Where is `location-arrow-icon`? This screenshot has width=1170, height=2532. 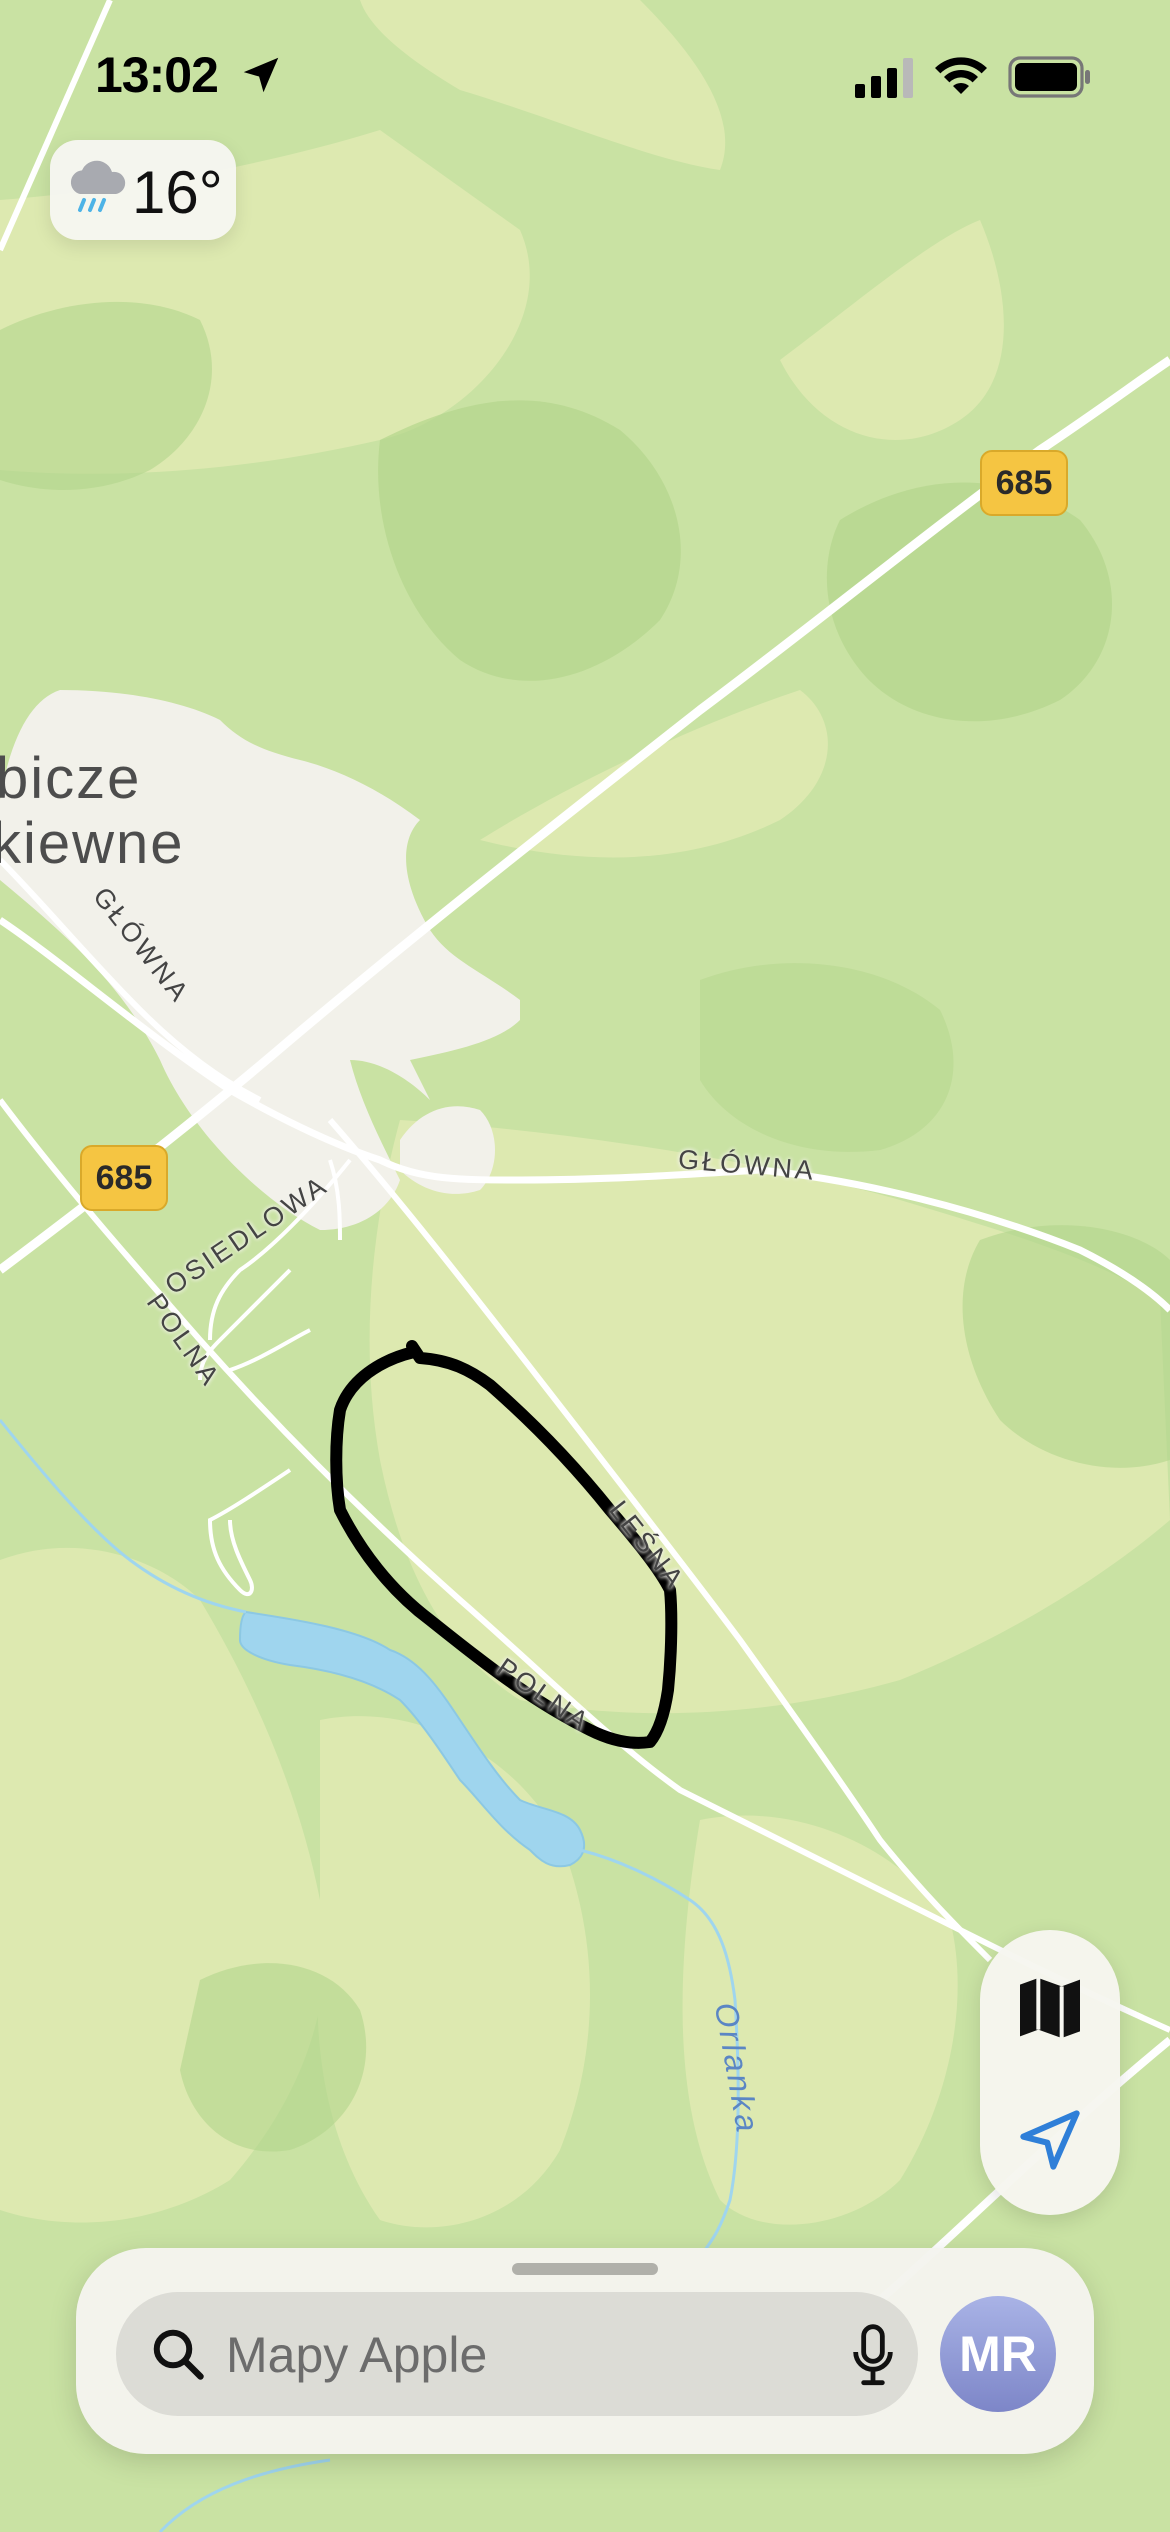
location-arrow-icon is located at coordinates (261, 75).